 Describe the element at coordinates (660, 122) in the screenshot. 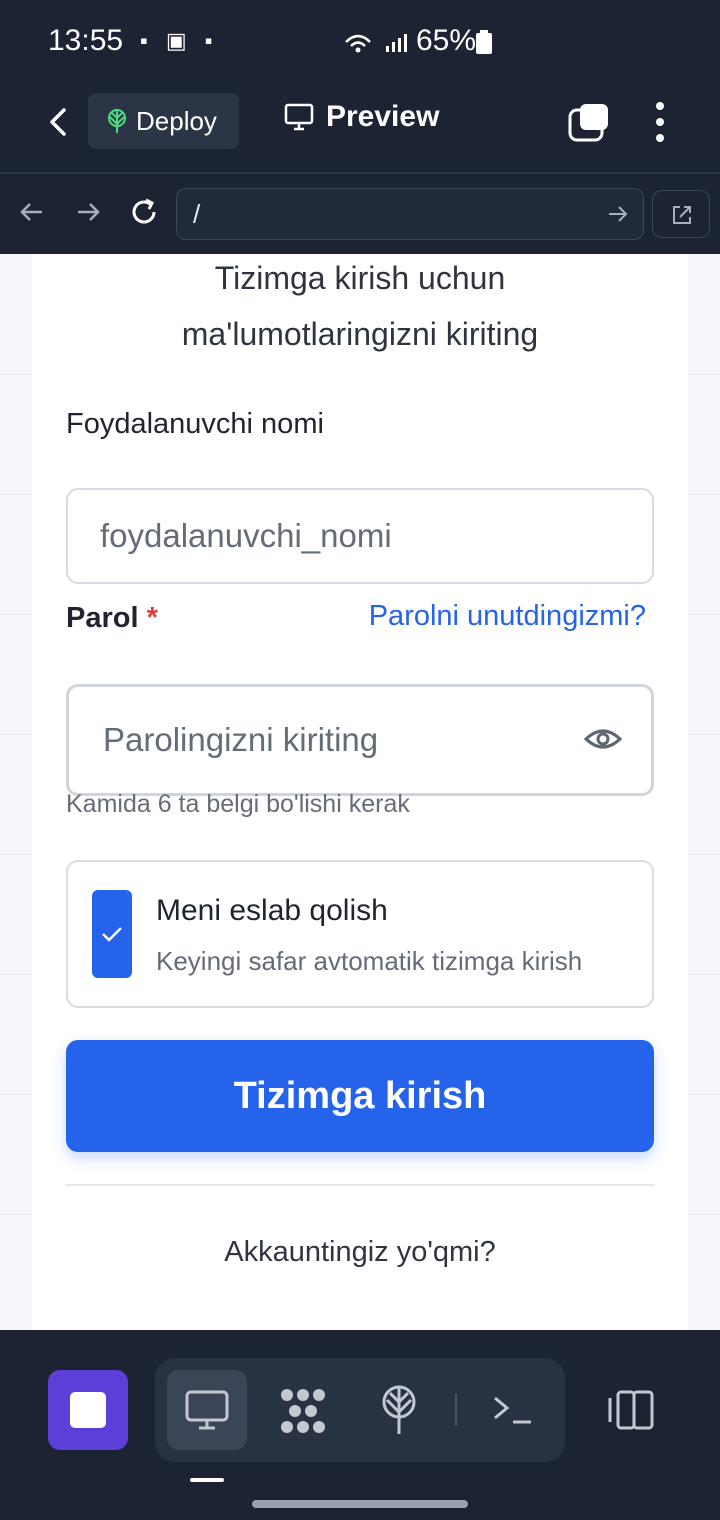

I see `kebab-icon` at that location.